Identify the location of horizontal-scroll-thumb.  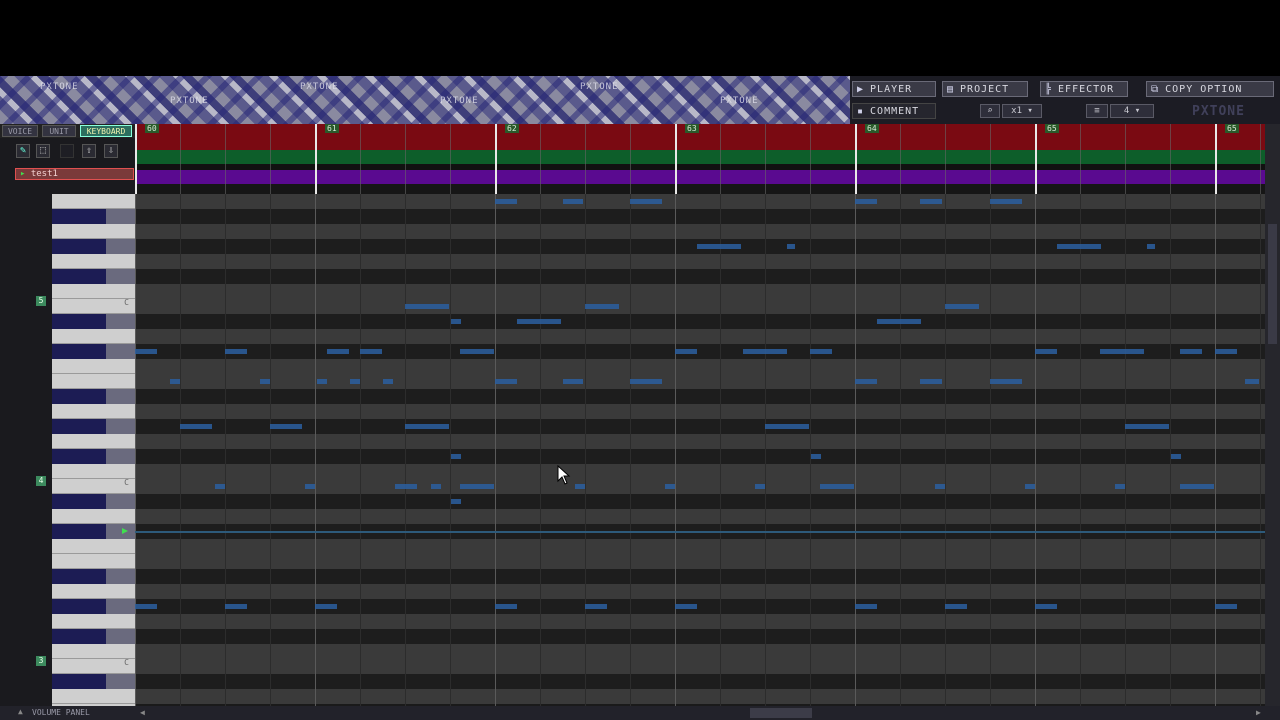
(781, 713).